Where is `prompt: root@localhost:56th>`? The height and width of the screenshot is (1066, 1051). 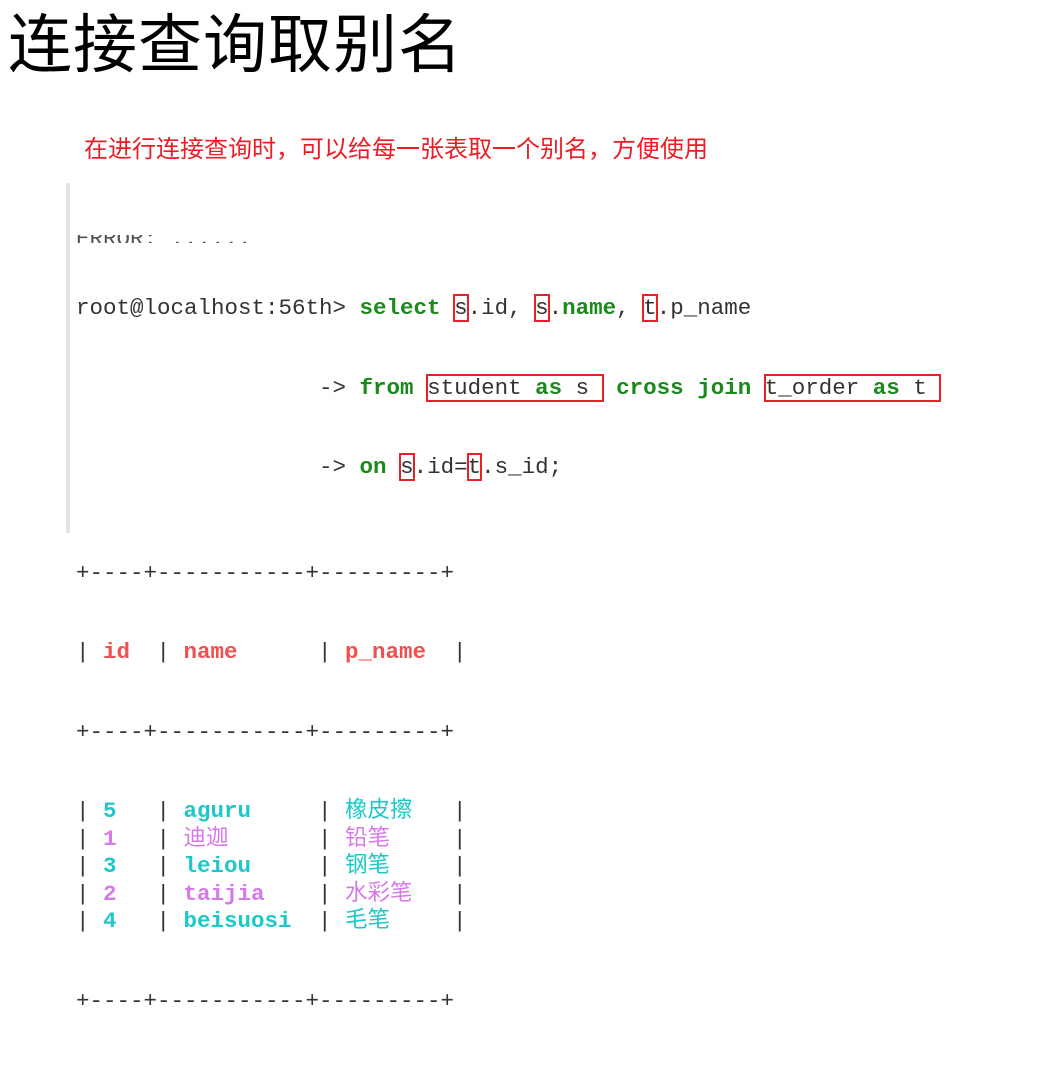 prompt: root@localhost:56th> is located at coordinates (218, 308).